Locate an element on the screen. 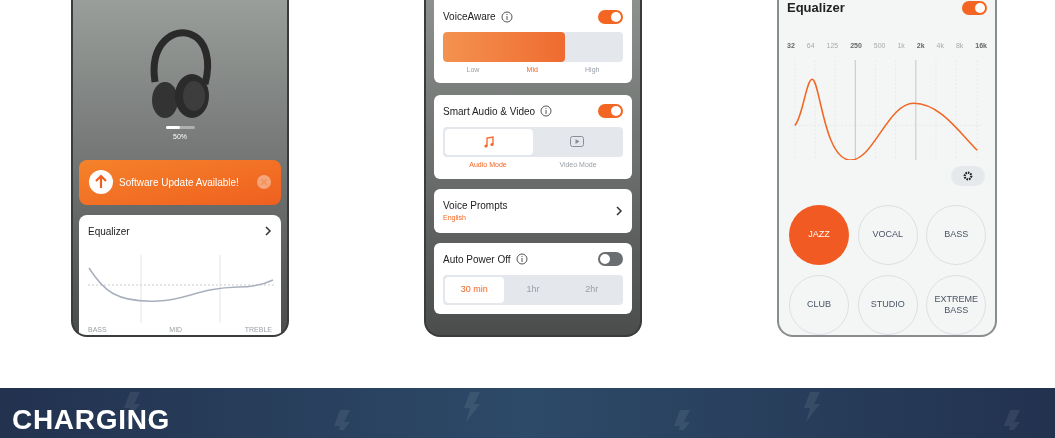 The height and width of the screenshot is (438, 1055). close-button is located at coordinates (264, 182).